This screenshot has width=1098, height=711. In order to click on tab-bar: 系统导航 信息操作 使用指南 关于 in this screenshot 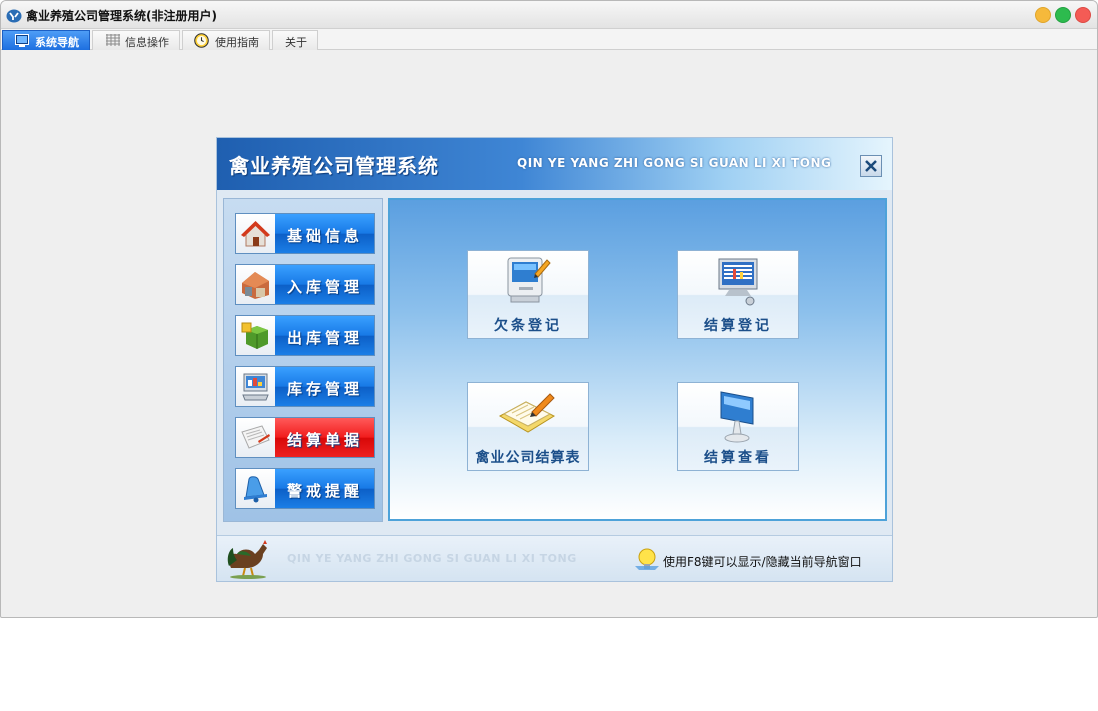, I will do `click(549, 39)`.